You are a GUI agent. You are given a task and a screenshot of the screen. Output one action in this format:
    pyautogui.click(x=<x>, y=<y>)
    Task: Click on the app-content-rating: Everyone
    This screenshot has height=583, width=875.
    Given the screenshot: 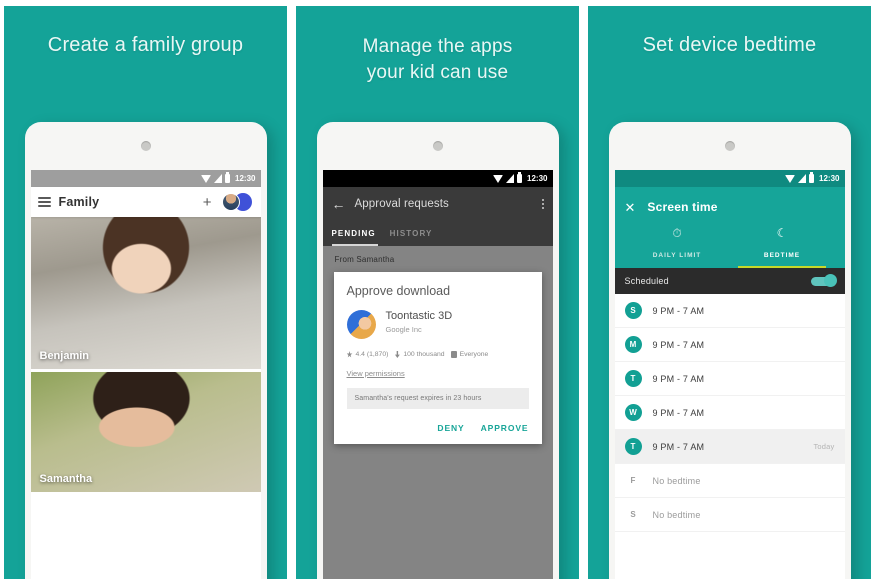 What is the action you would take?
    pyautogui.click(x=474, y=354)
    